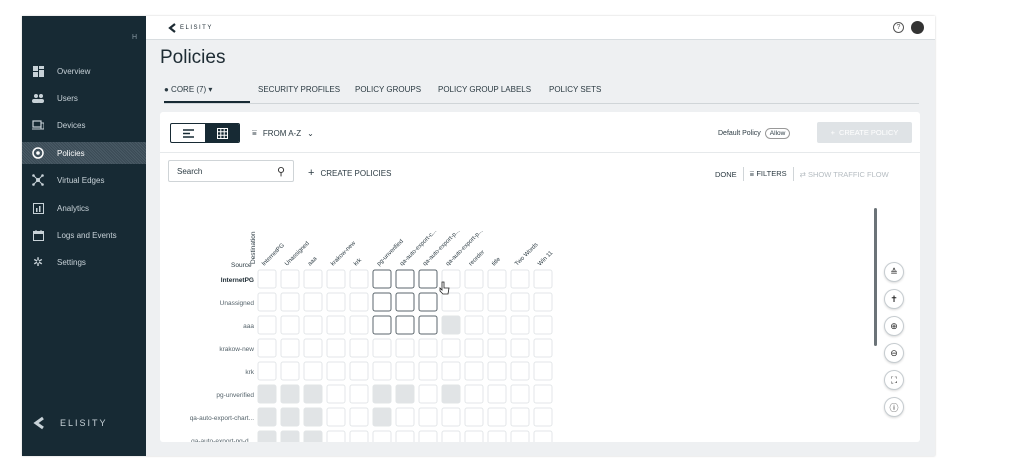 The width and height of the screenshot is (1024, 475). What do you see at coordinates (237, 280) in the screenshot?
I see `row-header: InternetPG` at bounding box center [237, 280].